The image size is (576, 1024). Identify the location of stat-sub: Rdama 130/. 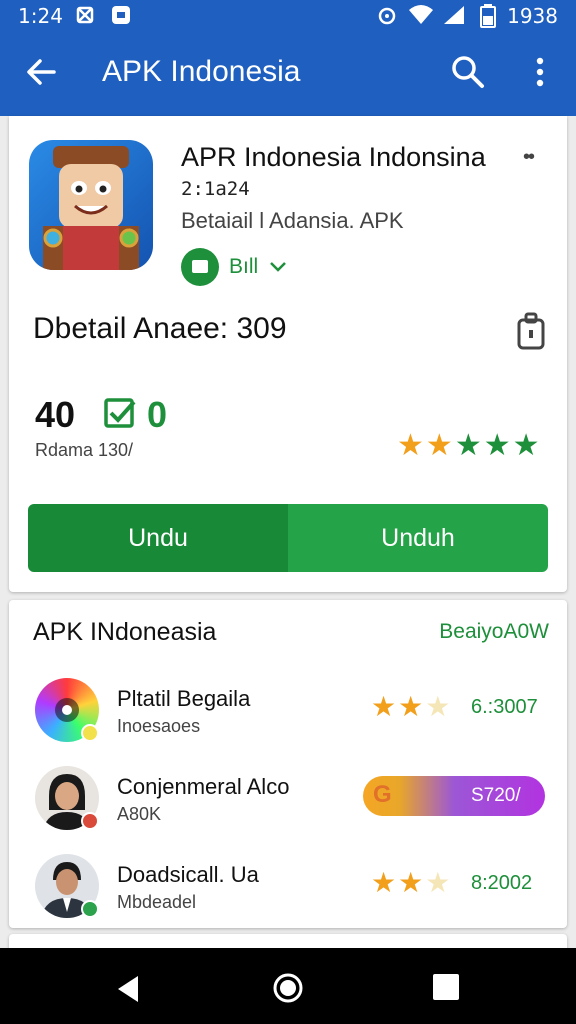
(84, 450).